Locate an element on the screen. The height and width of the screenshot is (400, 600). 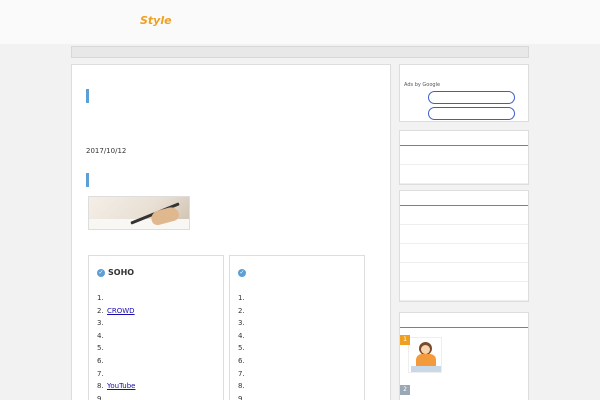
soho-list: 1. 2. CROWD 3. 4. 5. 6. 7. 8. YouTube 9. is located at coordinates (116, 346).